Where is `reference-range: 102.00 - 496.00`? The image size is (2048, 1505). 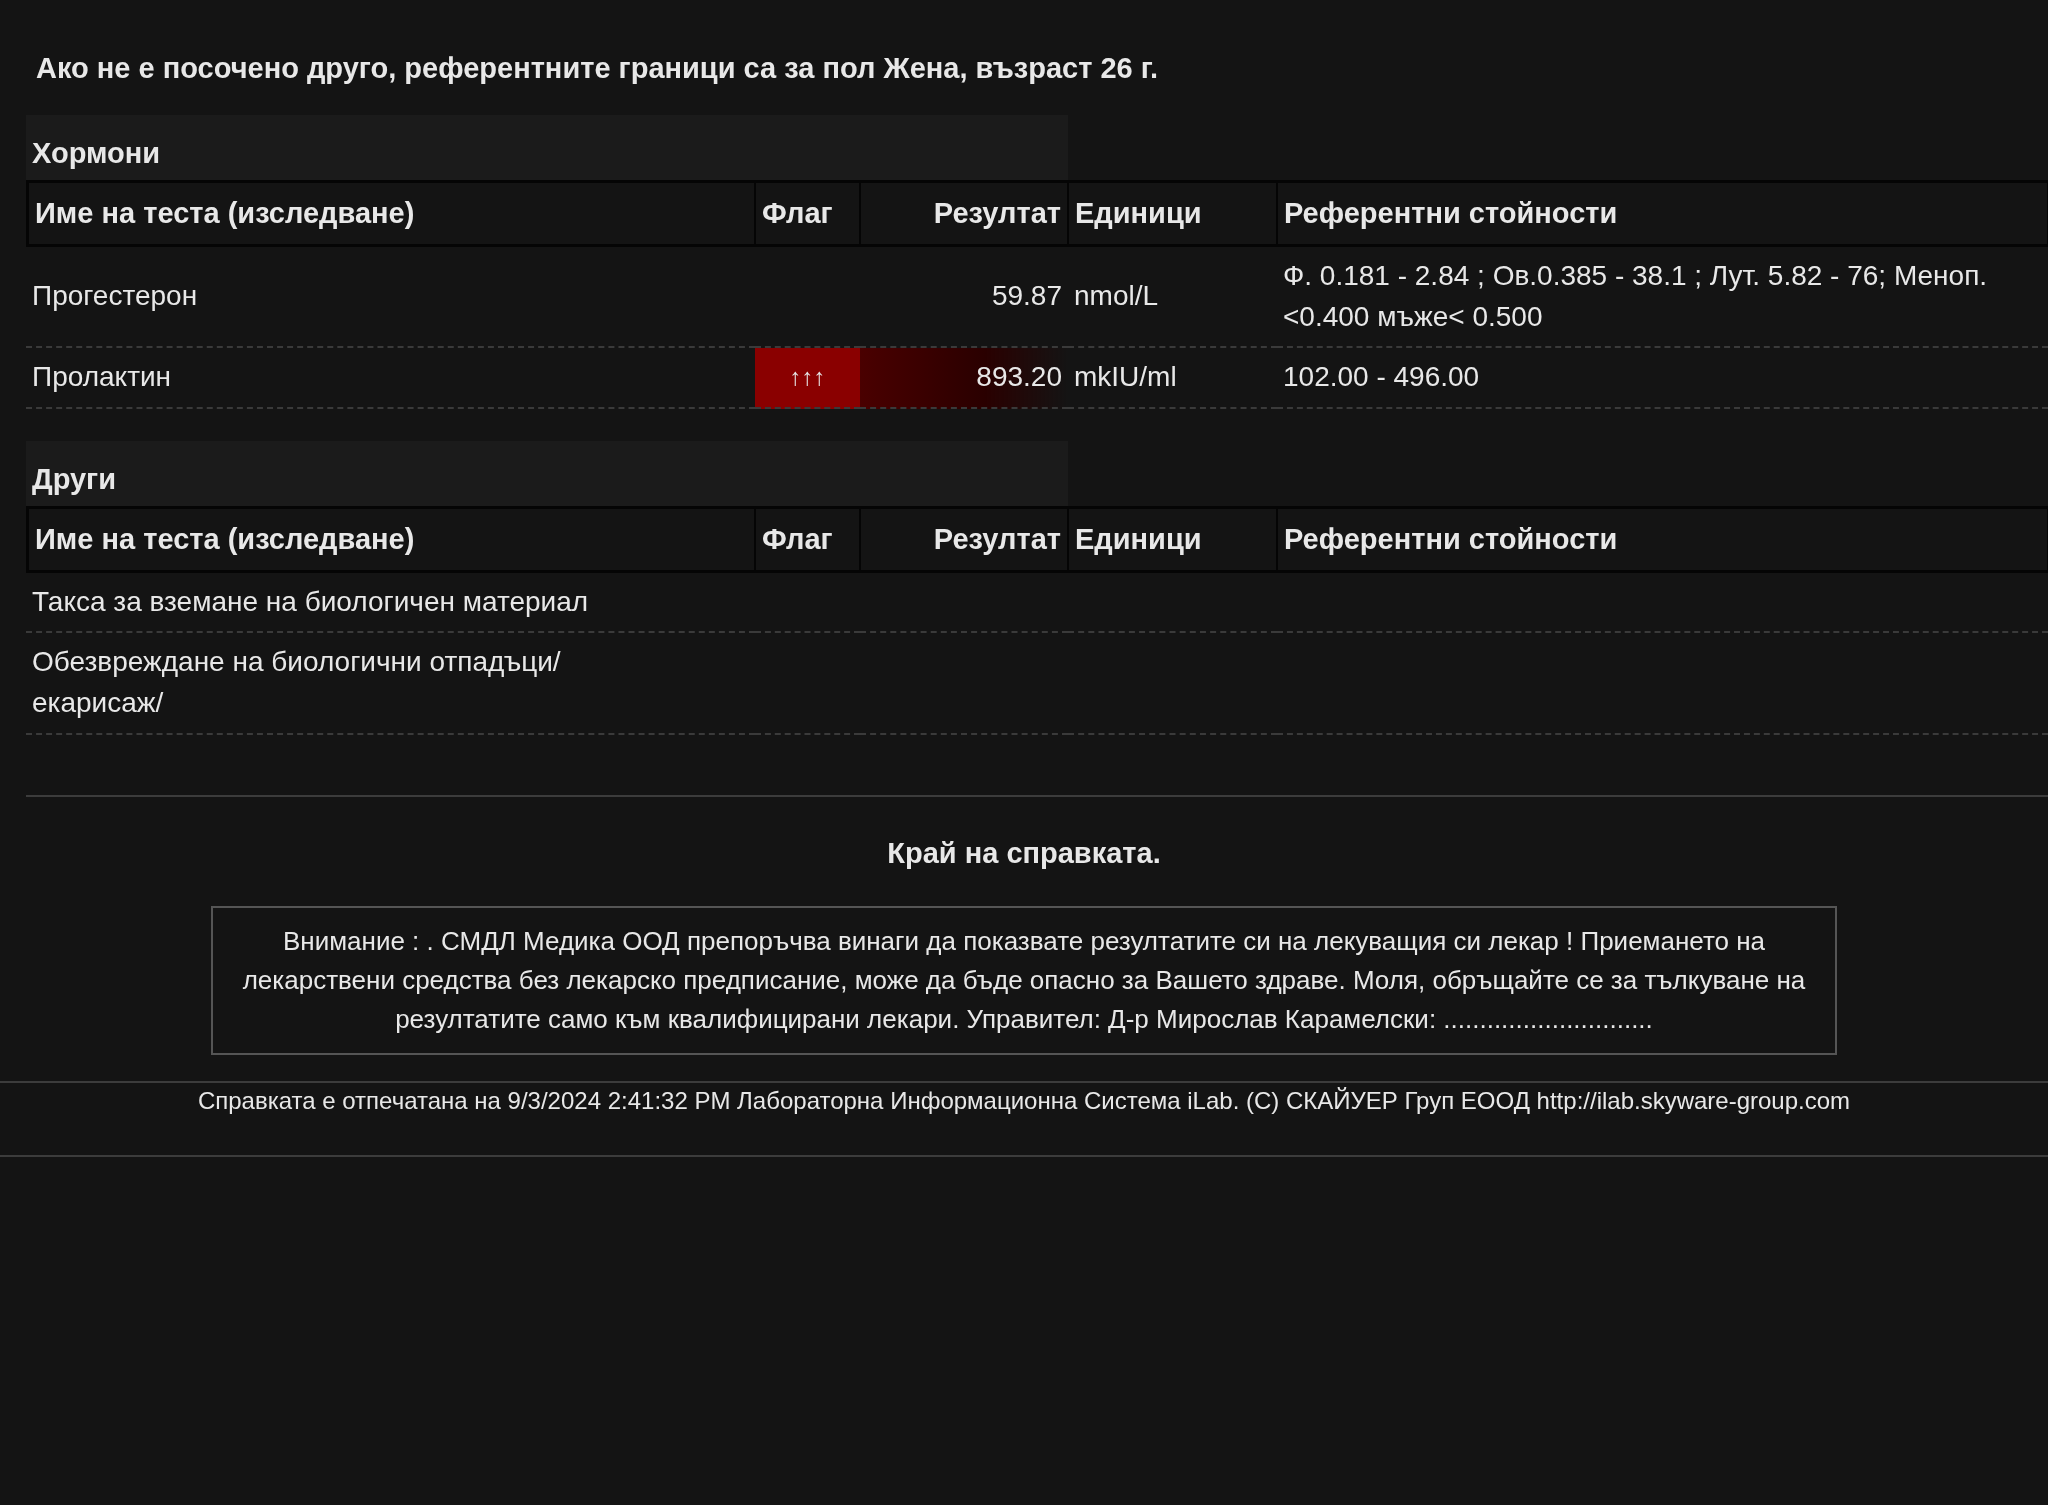
reference-range: 102.00 - 496.00 is located at coordinates (1381, 377).